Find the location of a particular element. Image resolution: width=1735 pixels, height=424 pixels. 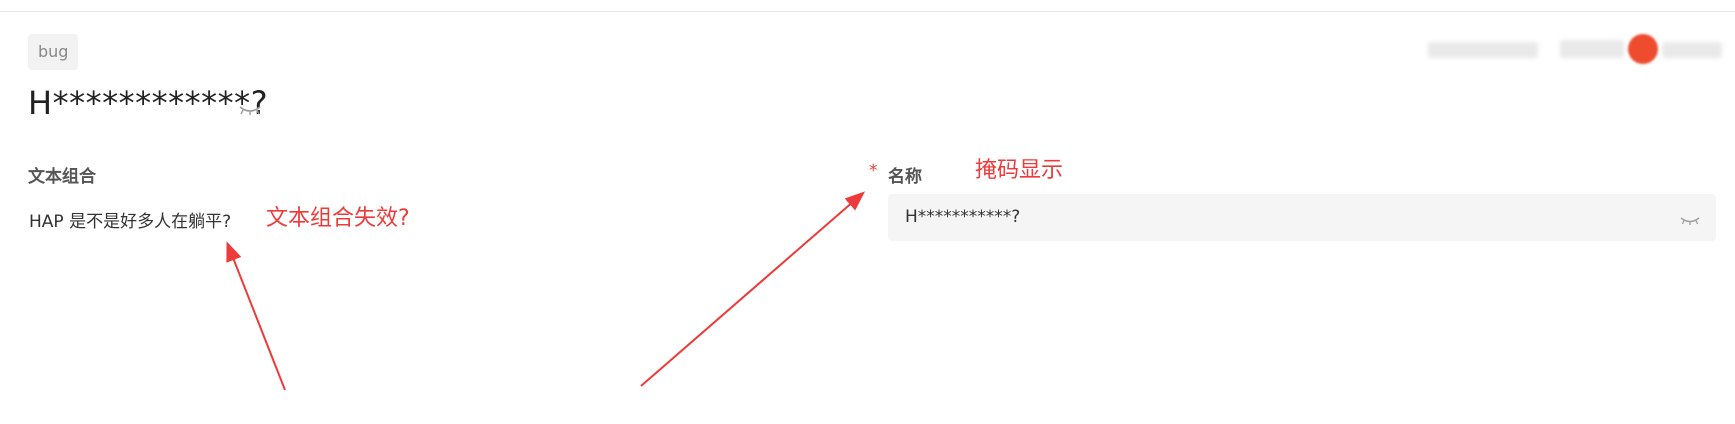

top-divider is located at coordinates (867, 11).